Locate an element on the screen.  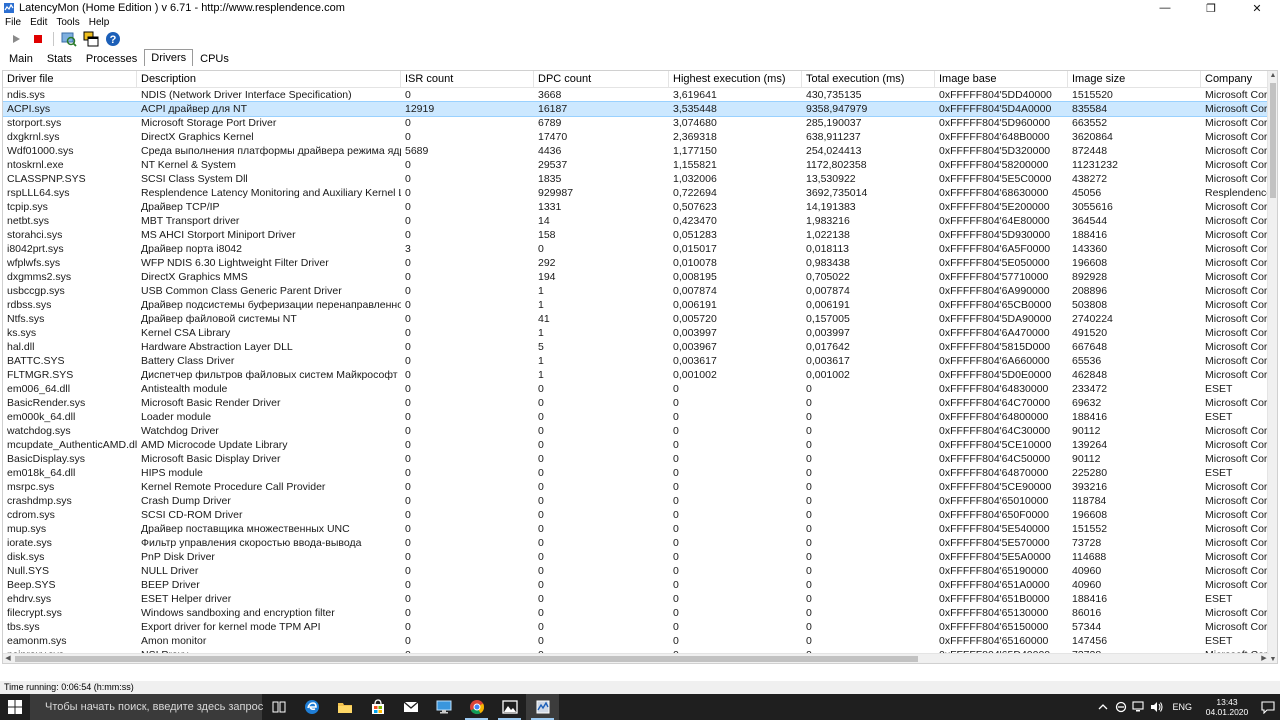
menu-tools: Tools is located at coordinates (67, 23).